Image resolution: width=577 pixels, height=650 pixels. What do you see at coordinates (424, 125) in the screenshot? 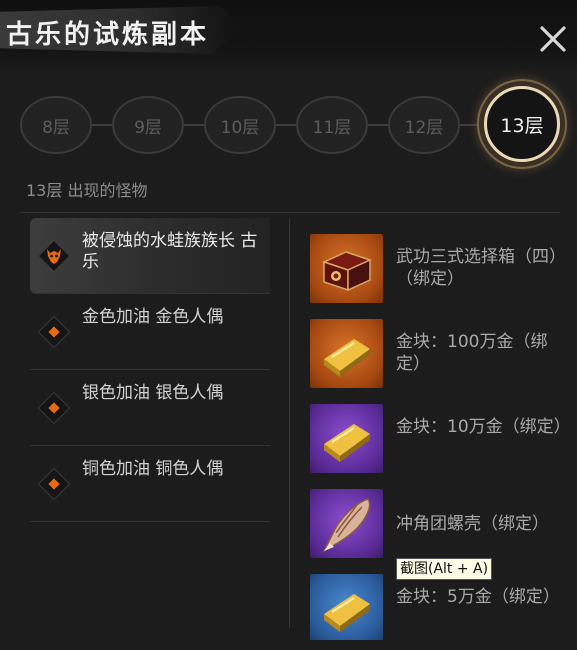
I see `floor-button-12: 12层` at bounding box center [424, 125].